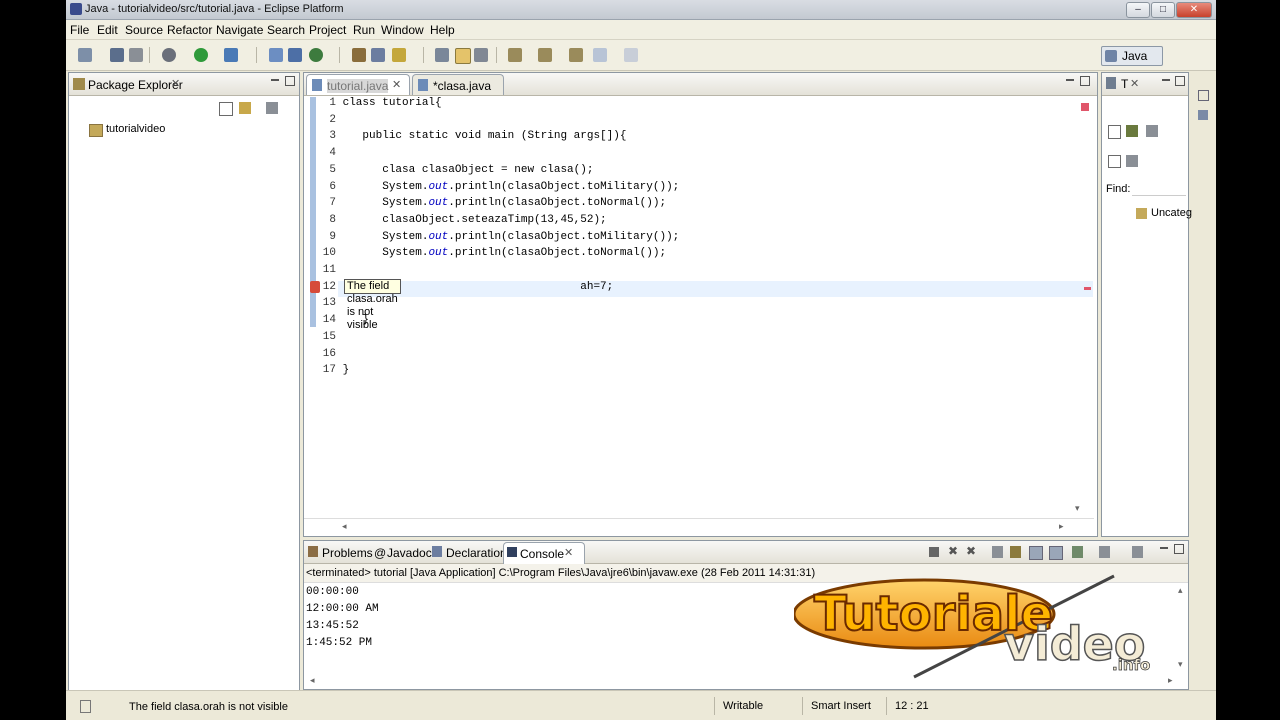  What do you see at coordinates (312, 680) in the screenshot?
I see `console-scroll-left-icon: ◂` at bounding box center [312, 680].